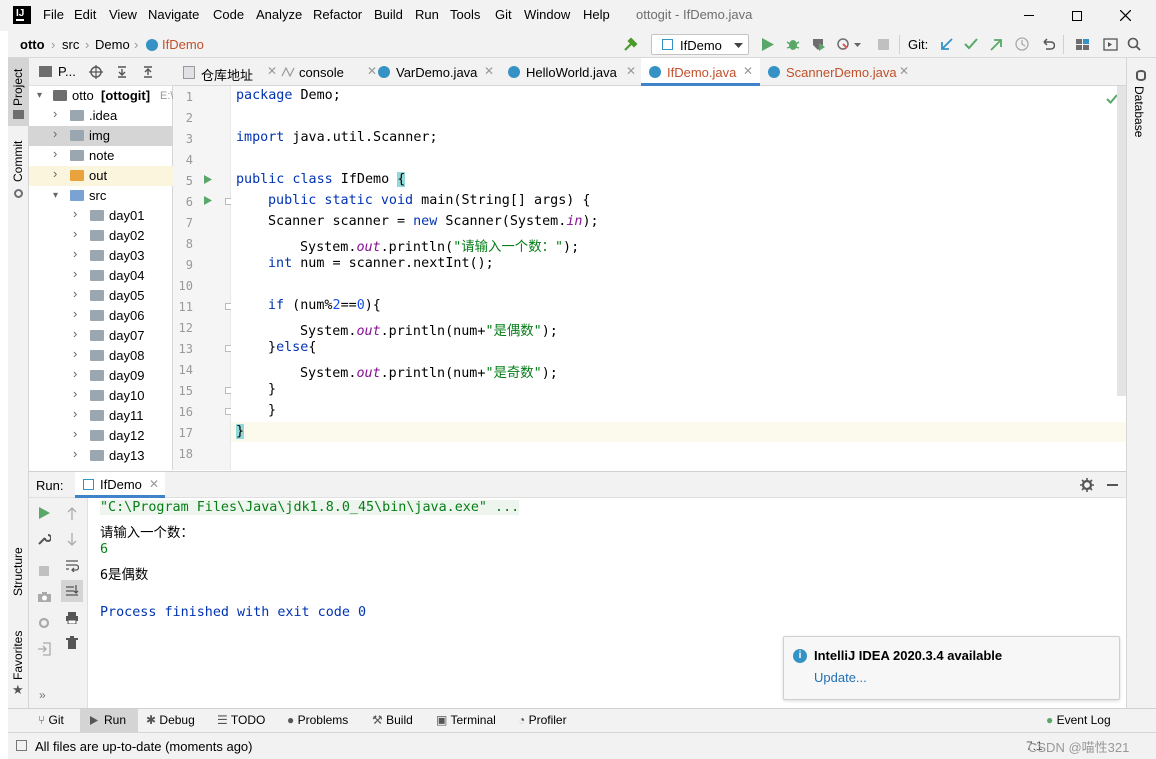 The image size is (1156, 759). What do you see at coordinates (101, 176) in the screenshot?
I see `tree-item-out: › out` at bounding box center [101, 176].